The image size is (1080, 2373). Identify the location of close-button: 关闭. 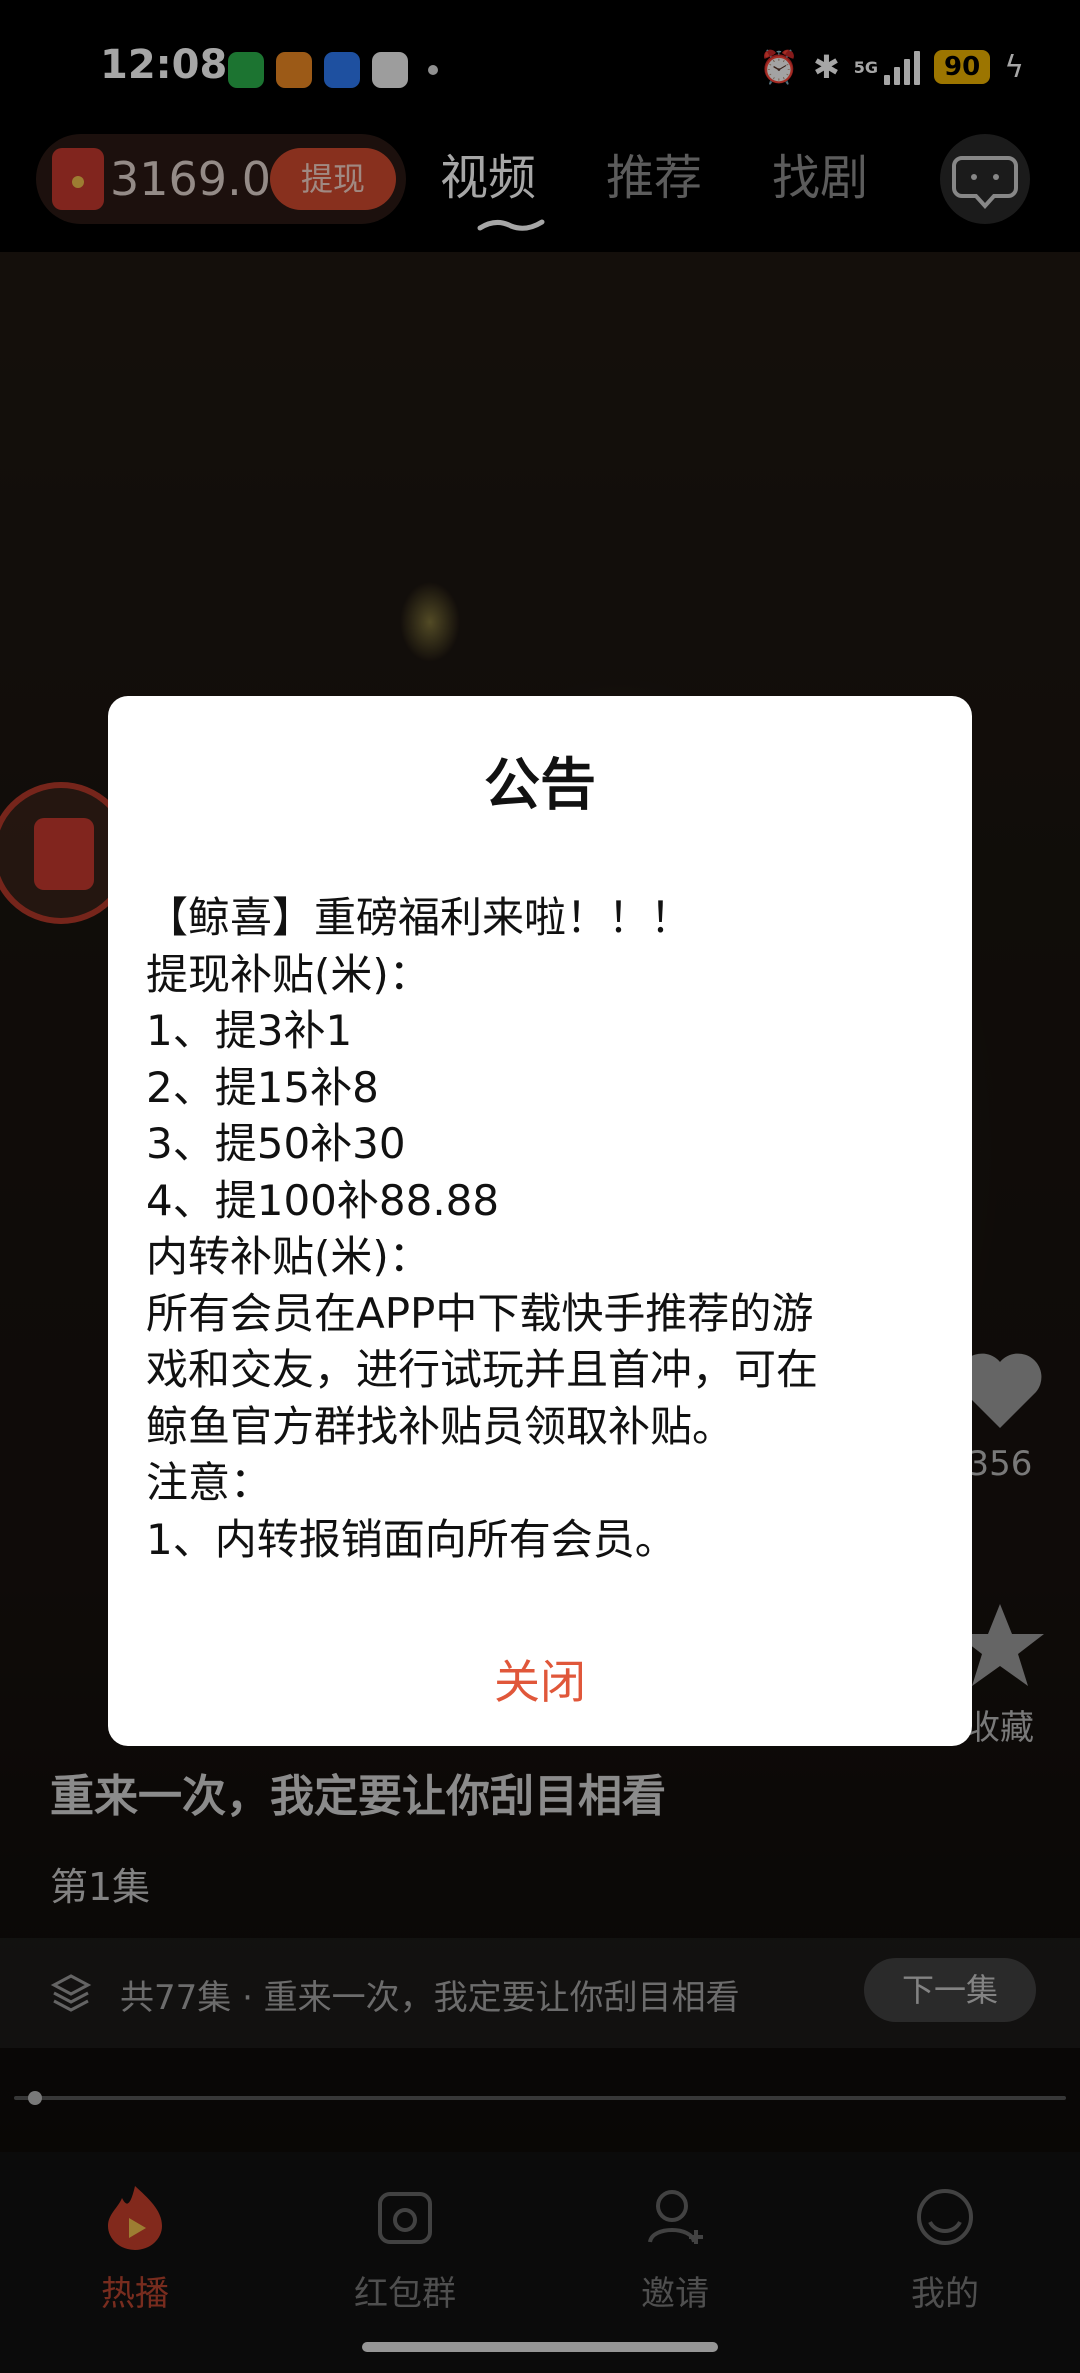
(540, 1679).